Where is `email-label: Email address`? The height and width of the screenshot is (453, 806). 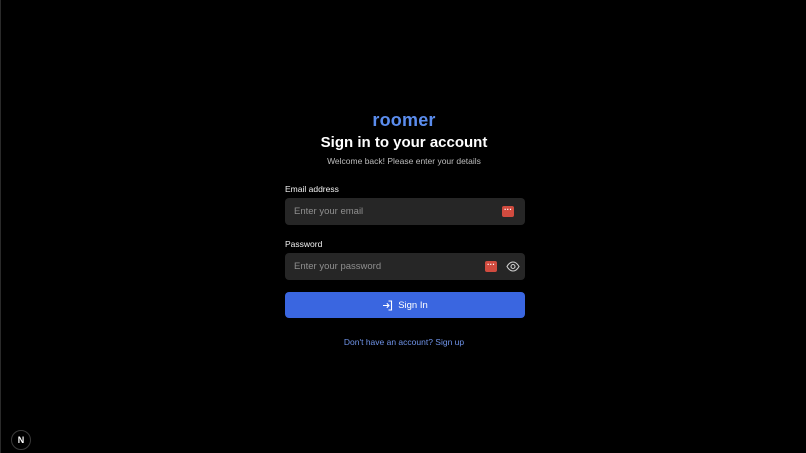
email-label: Email address is located at coordinates (312, 189).